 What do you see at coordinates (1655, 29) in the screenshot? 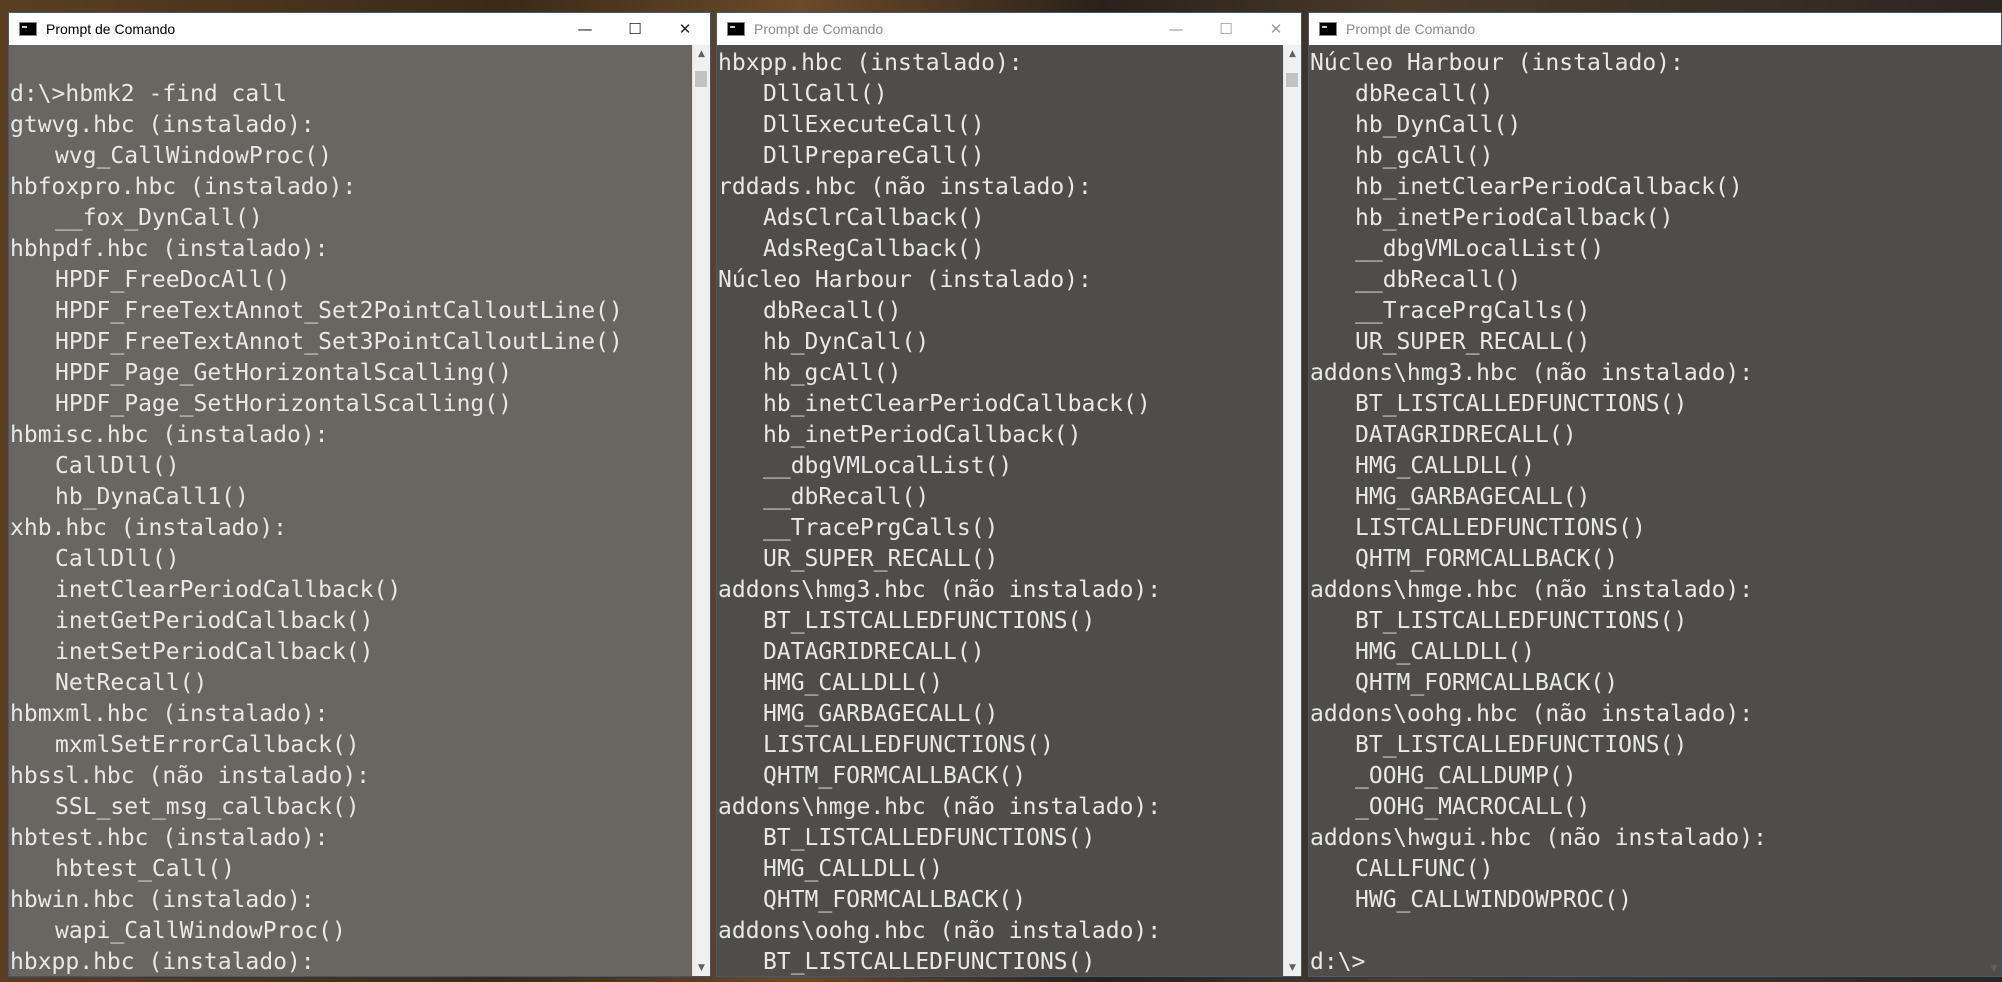
I see `title-bar: Prompt de Comando` at bounding box center [1655, 29].